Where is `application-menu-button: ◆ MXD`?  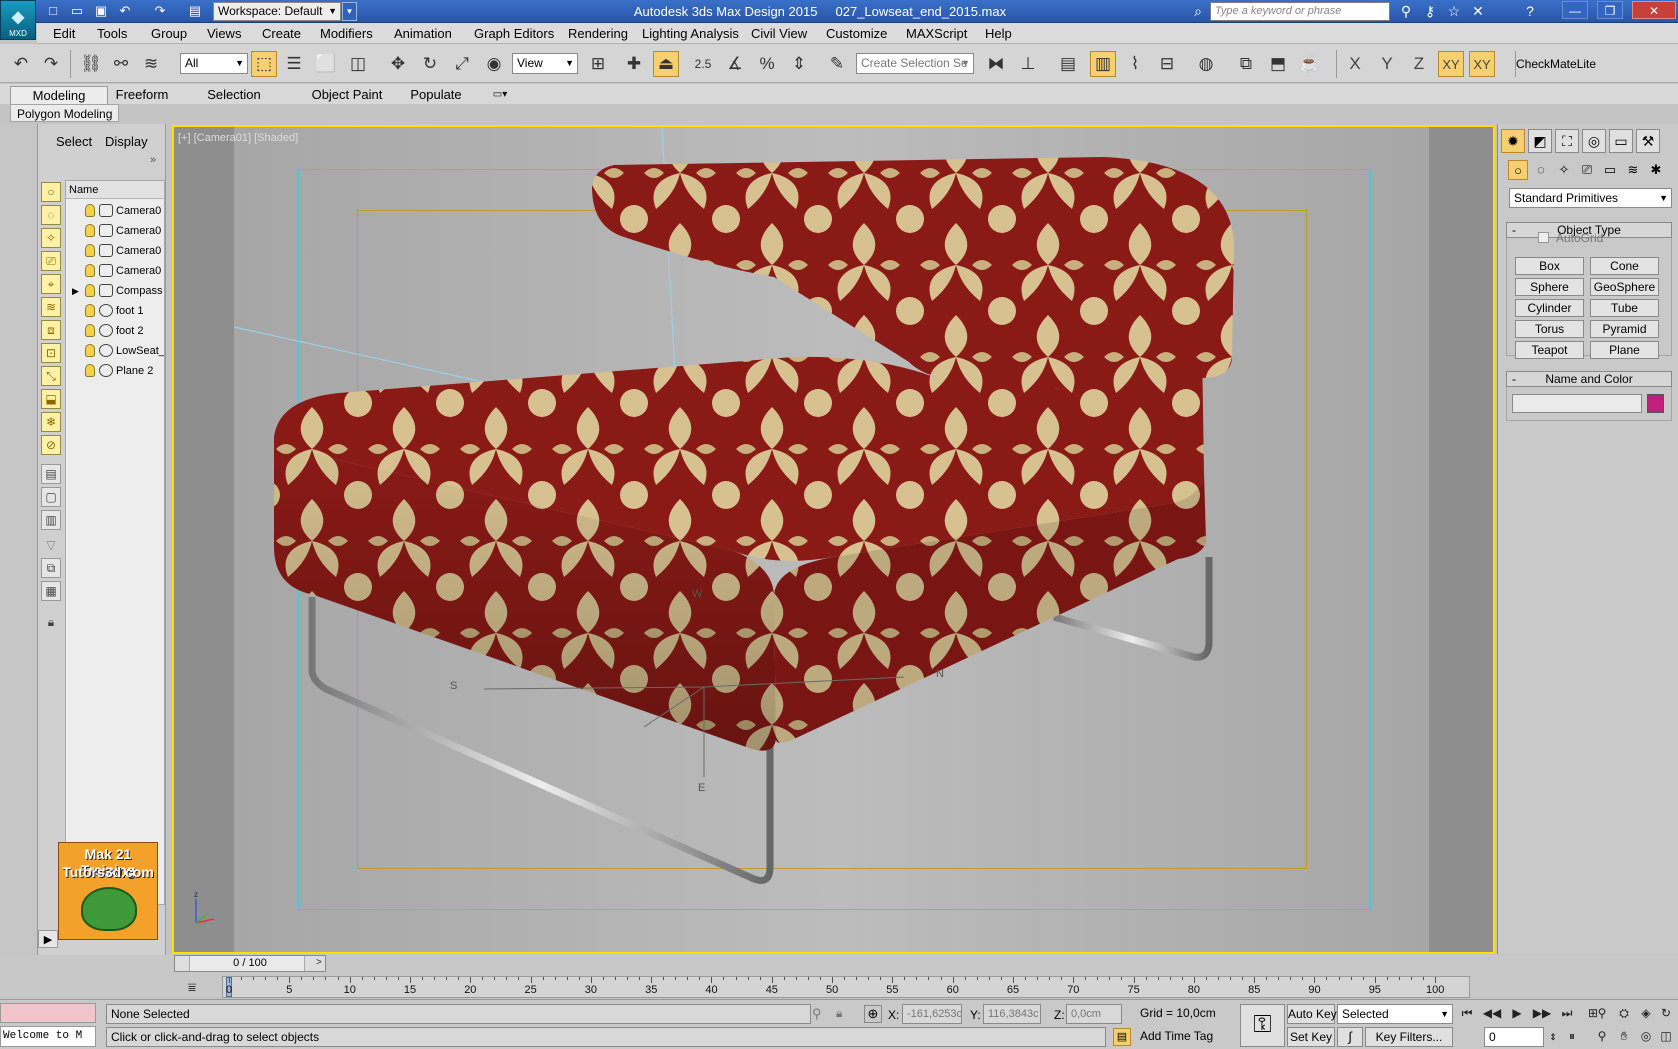
application-menu-button: ◆ MXD is located at coordinates (18, 20).